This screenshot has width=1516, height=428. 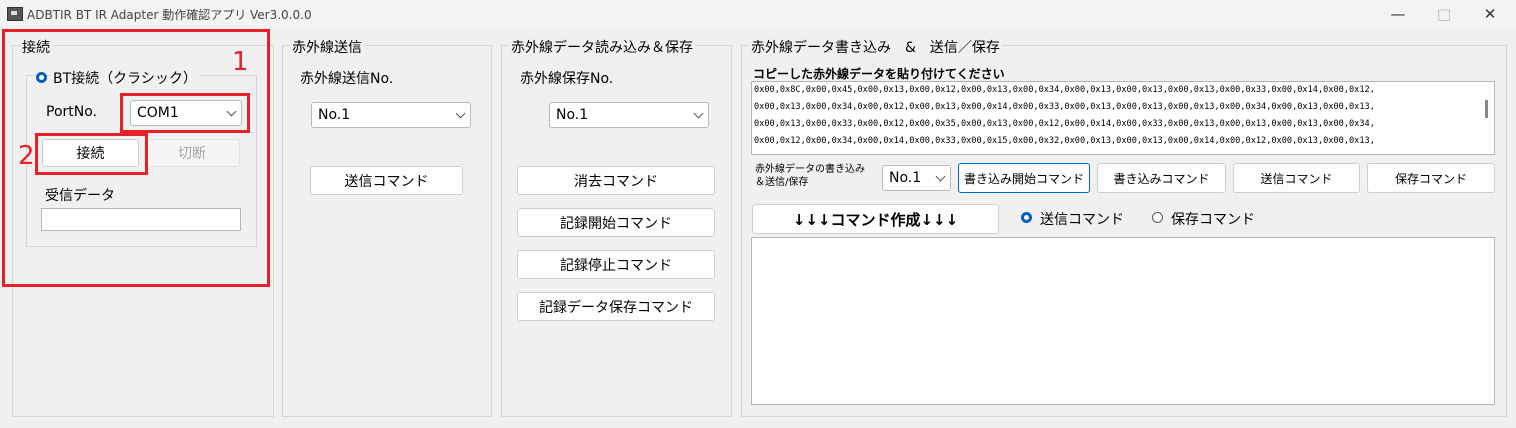 What do you see at coordinates (905, 178) in the screenshot?
I see `ir-write-no-value: No.1` at bounding box center [905, 178].